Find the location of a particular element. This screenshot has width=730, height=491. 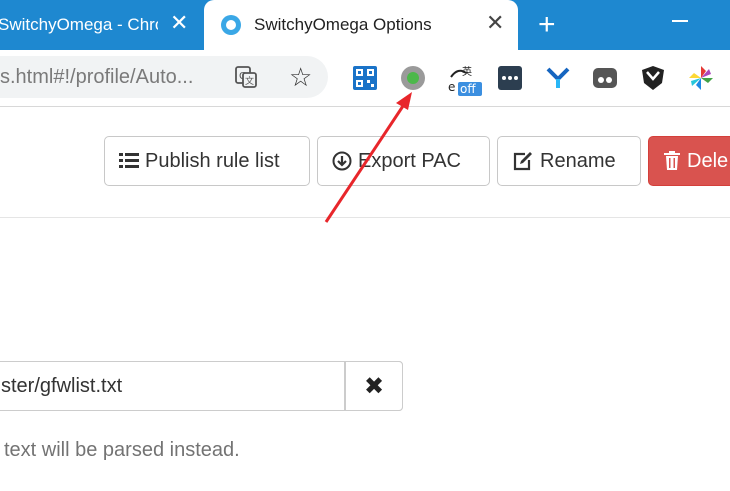

address-bar: s.html#!/profile/Auto... G文 ☆ is located at coordinates (164, 77).